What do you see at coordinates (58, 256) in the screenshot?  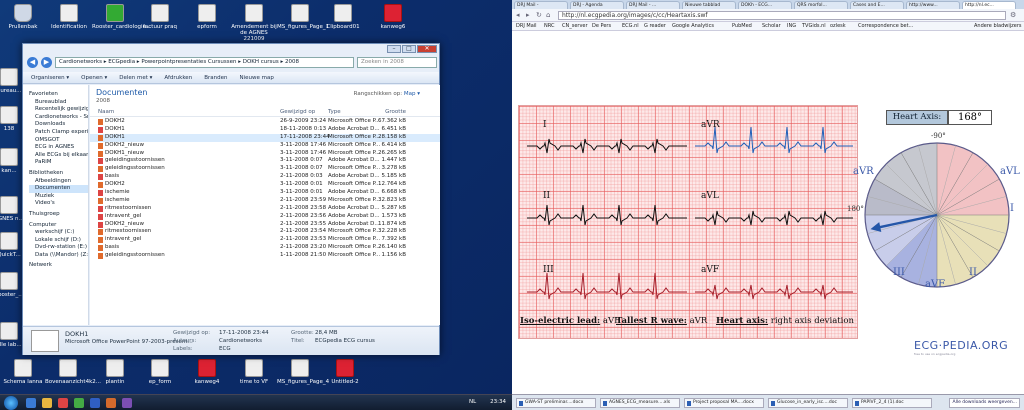 I see `nav-item: Data (\\Mandor) (Z:)` at bounding box center [58, 256].